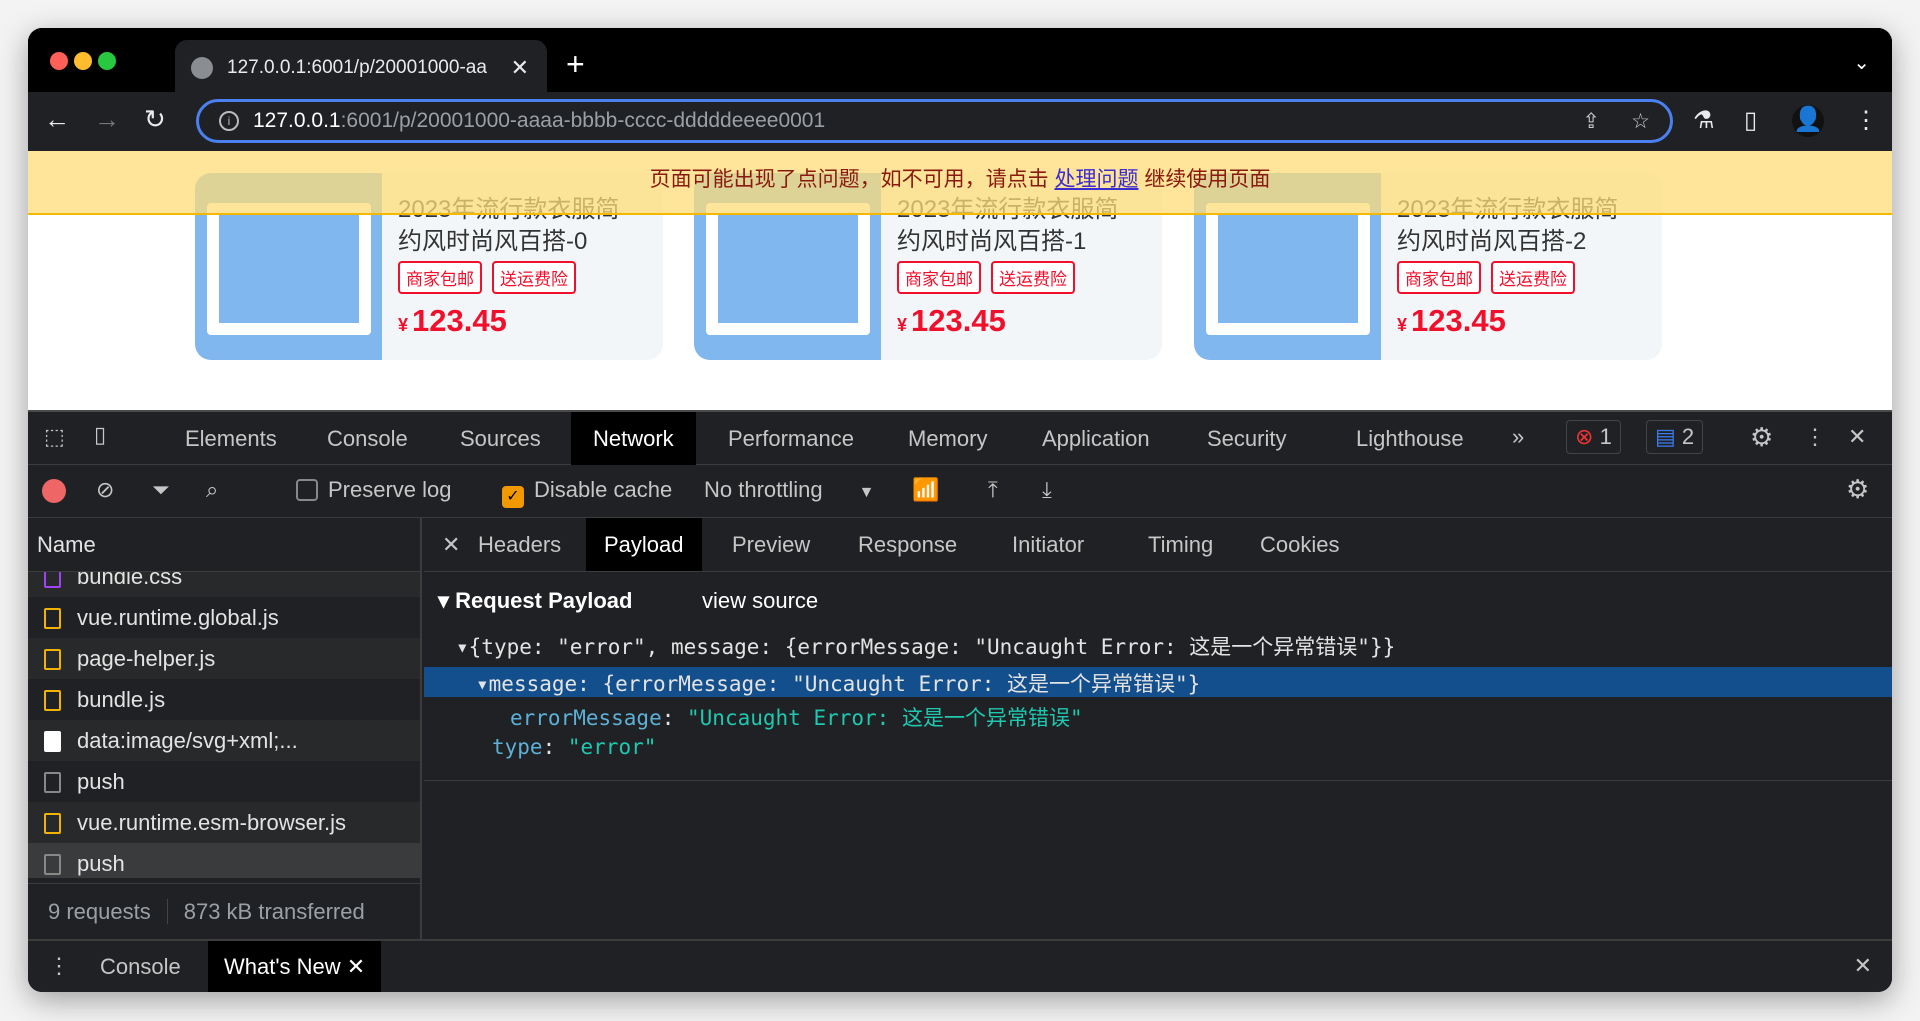  What do you see at coordinates (52, 823) in the screenshot?
I see `script-file-icon` at bounding box center [52, 823].